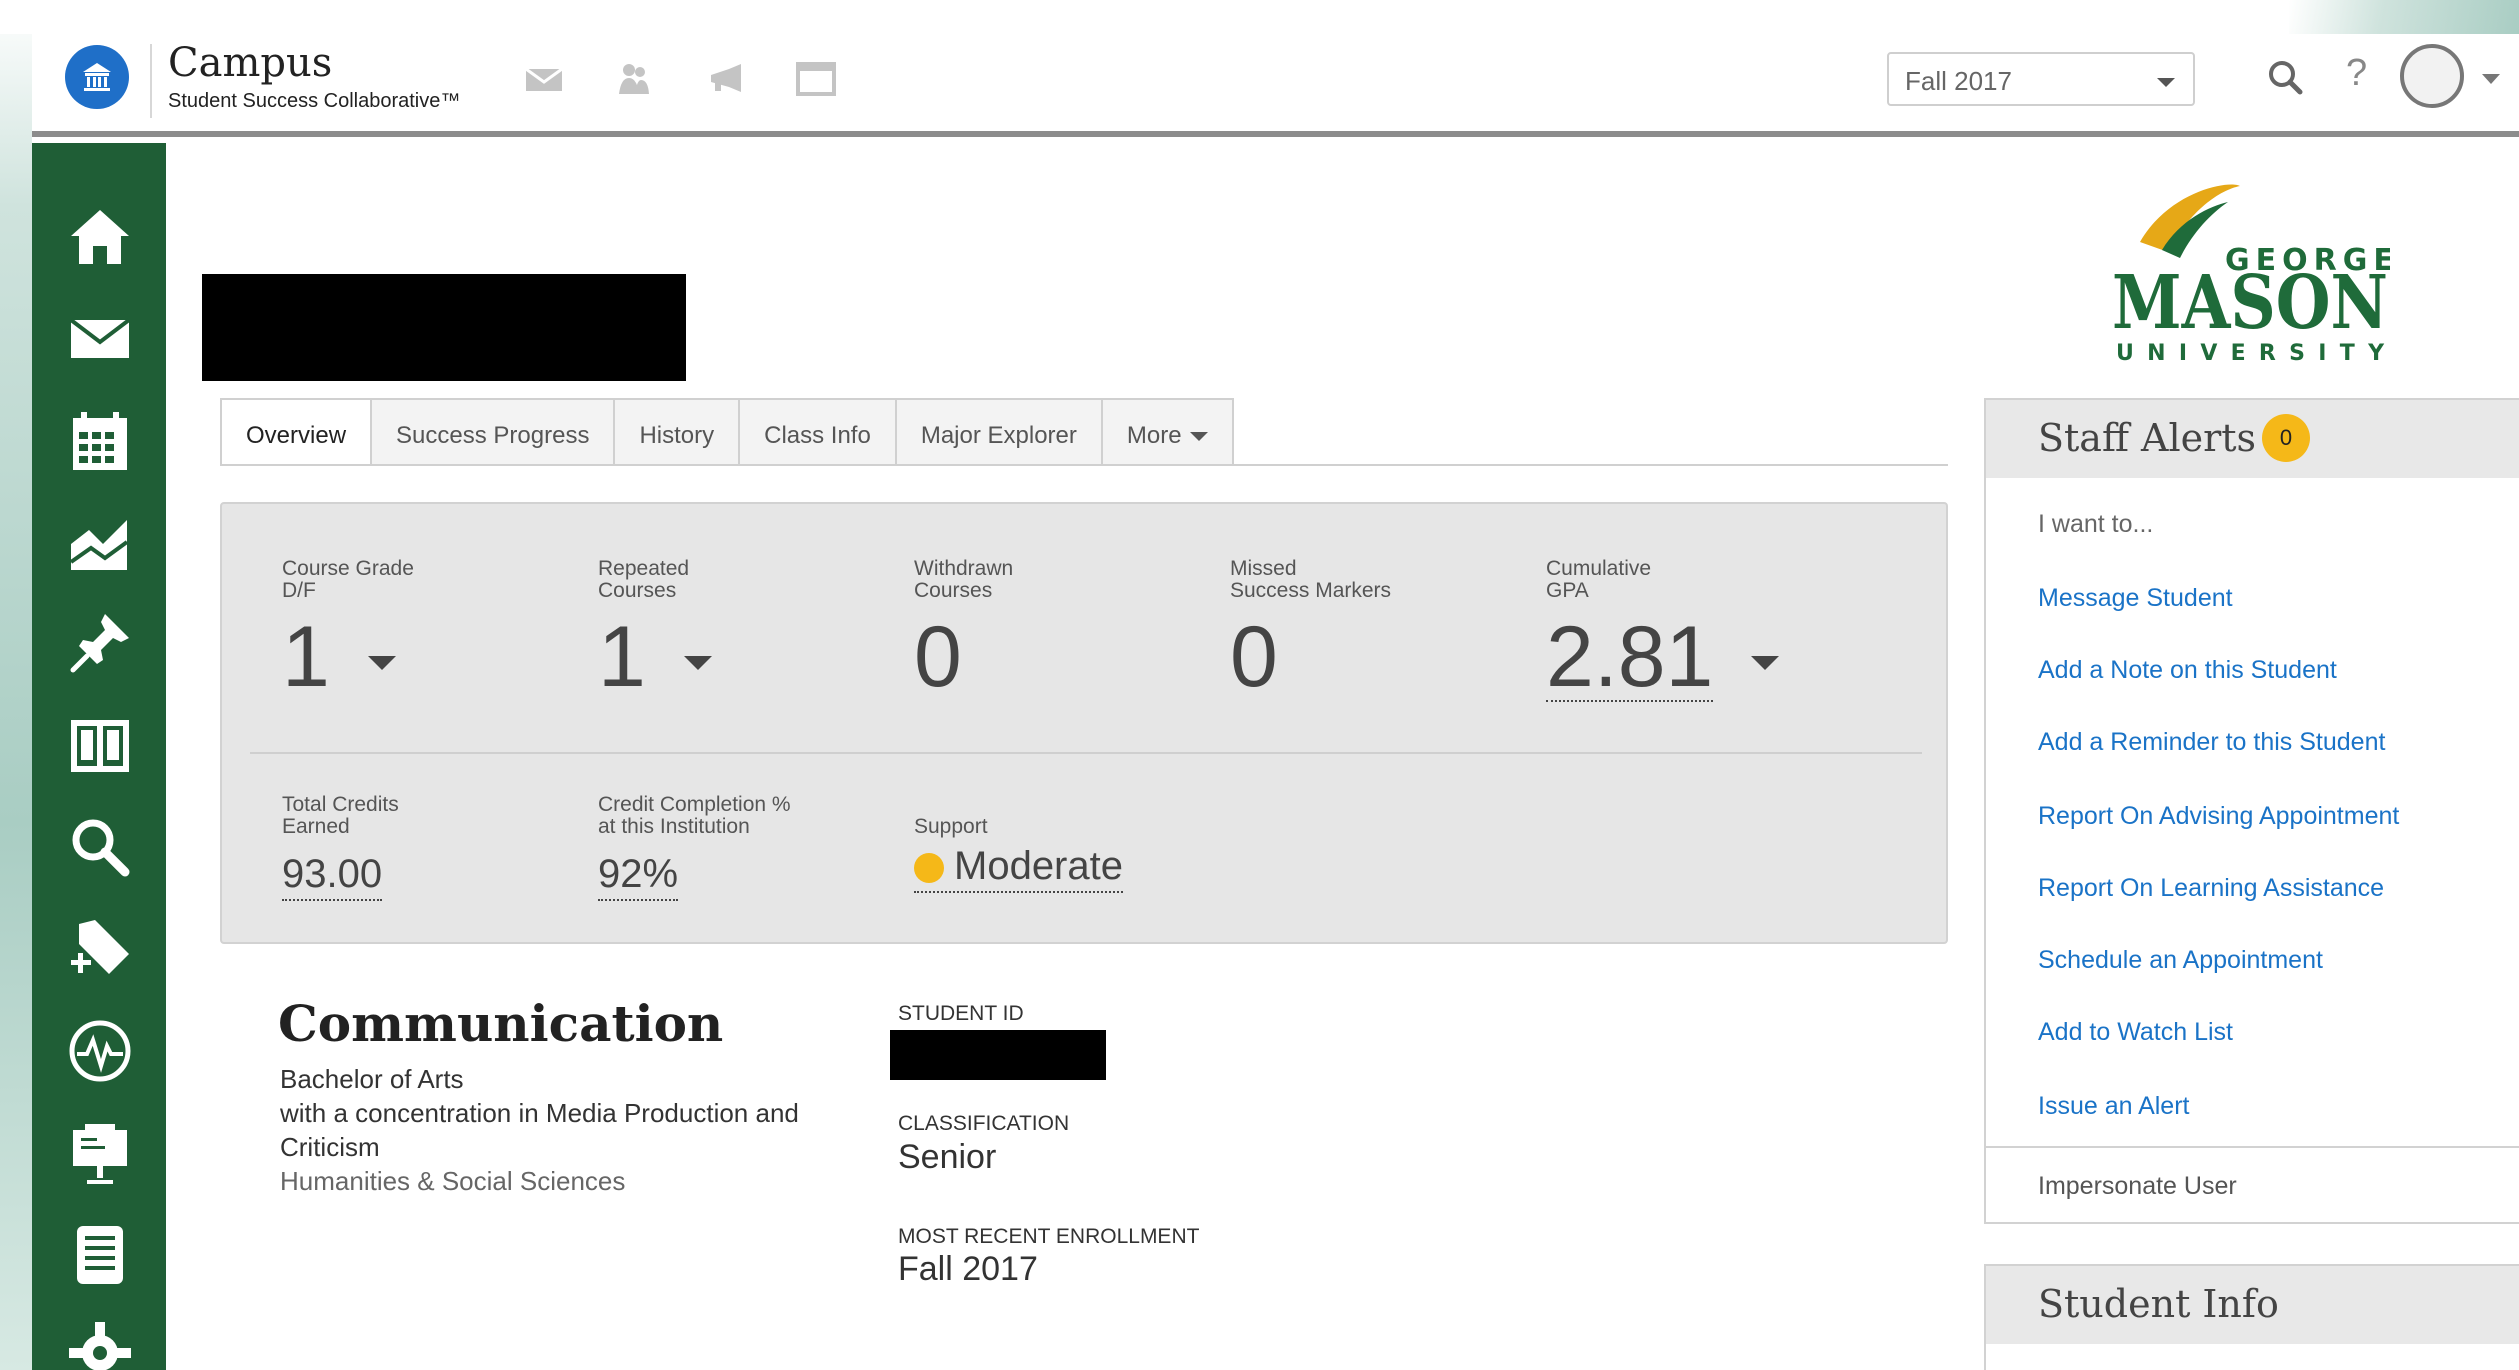  Describe the element at coordinates (816, 79) in the screenshot. I see `window-icon` at that location.